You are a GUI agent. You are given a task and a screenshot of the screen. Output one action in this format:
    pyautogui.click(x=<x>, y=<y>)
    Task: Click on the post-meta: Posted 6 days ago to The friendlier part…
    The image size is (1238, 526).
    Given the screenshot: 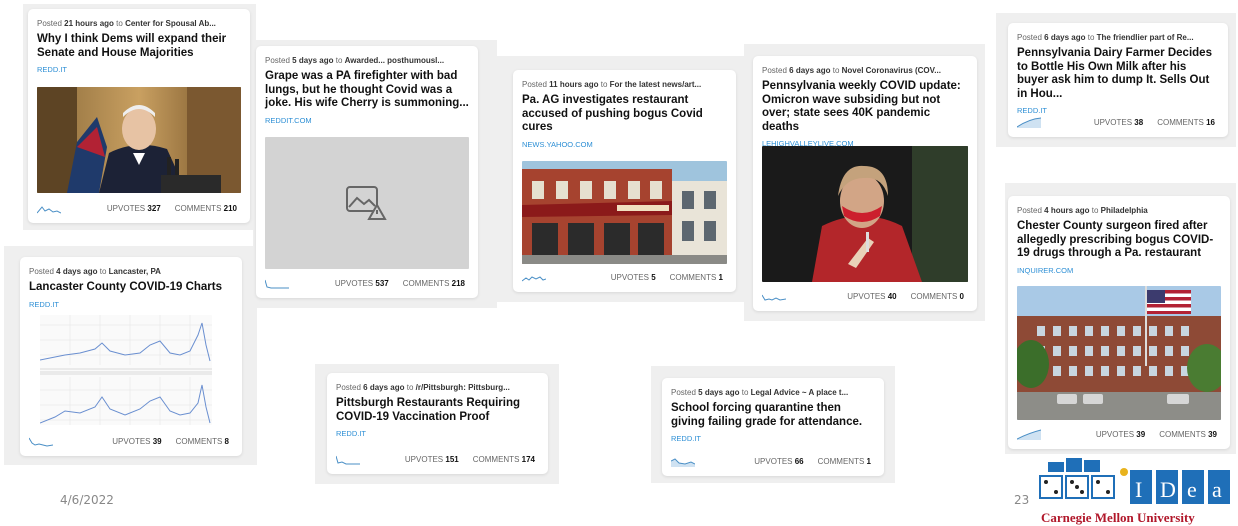 What is the action you would take?
    pyautogui.click(x=1105, y=37)
    